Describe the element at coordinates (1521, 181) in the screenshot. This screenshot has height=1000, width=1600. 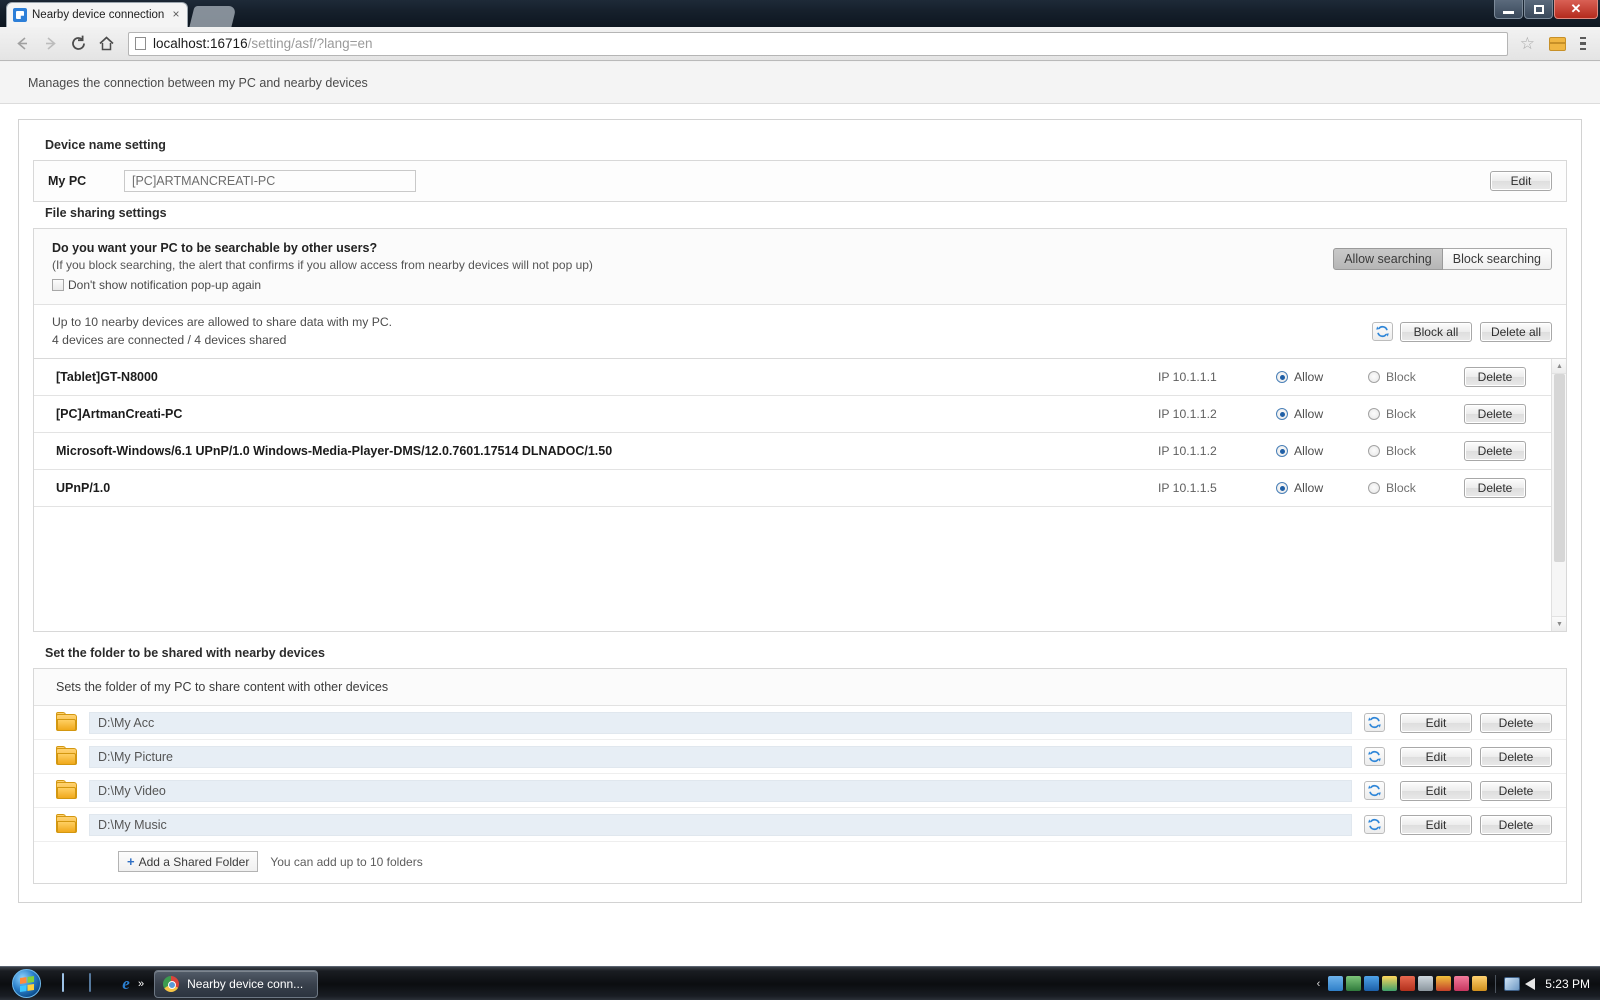
I see `device-name-edit-button: Edit` at that location.